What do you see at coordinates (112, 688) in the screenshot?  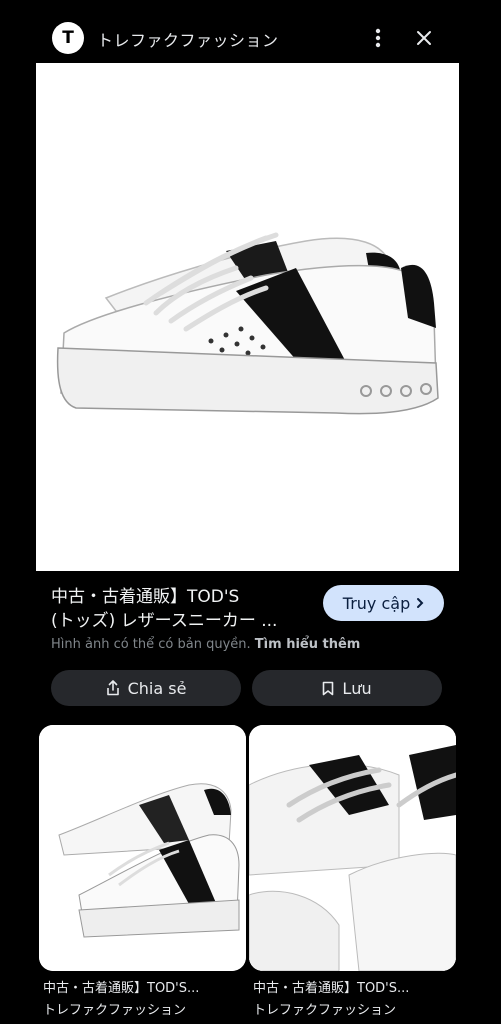 I see `share-icon` at bounding box center [112, 688].